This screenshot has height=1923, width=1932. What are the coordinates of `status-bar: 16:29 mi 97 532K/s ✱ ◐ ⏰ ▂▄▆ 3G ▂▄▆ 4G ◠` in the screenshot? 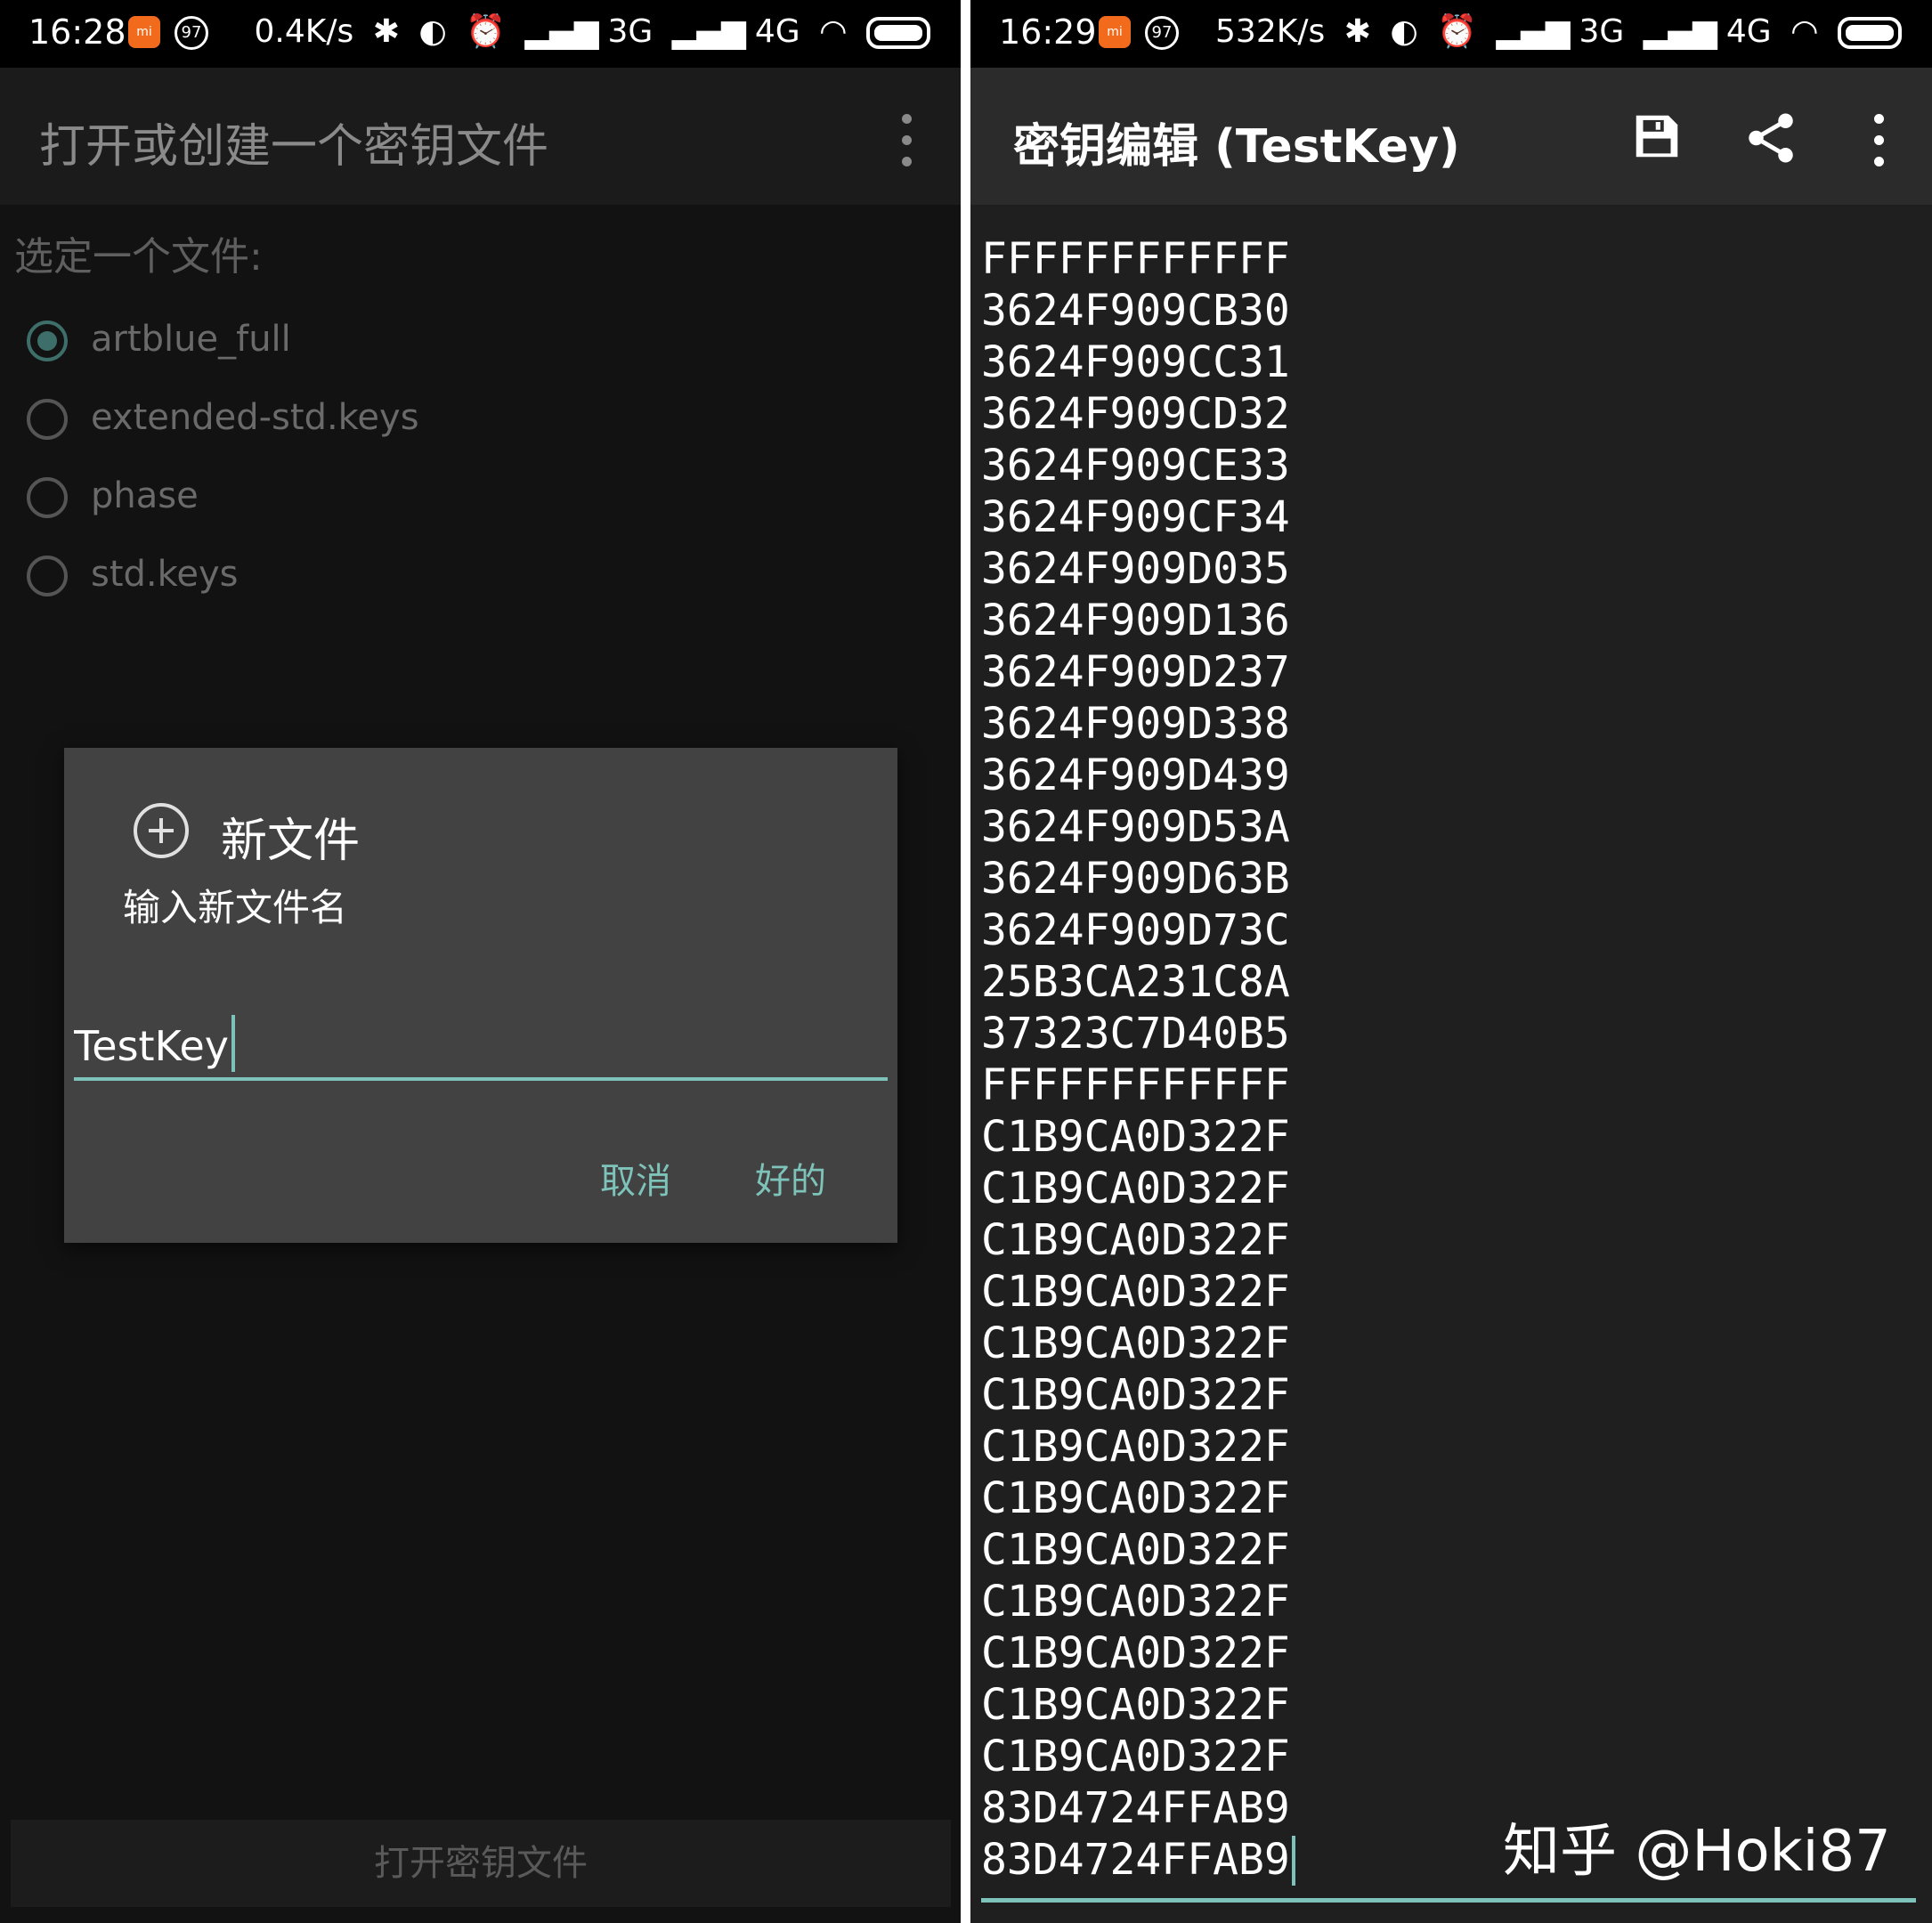 It's located at (1451, 34).